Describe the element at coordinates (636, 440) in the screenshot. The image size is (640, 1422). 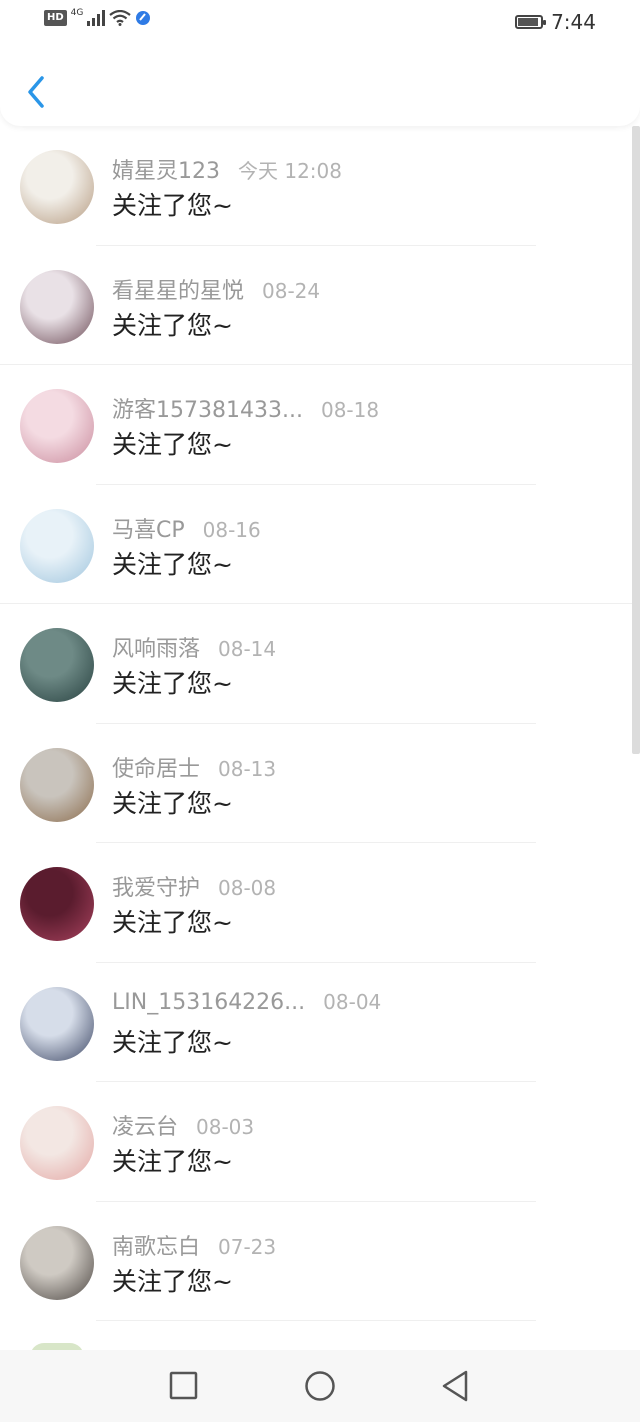
I see `scrollbar` at that location.